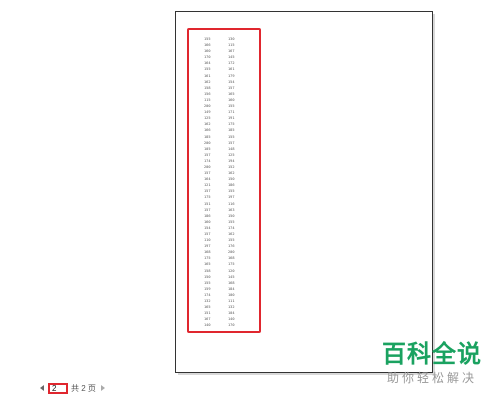 The image size is (500, 400). What do you see at coordinates (83, 388) in the screenshot?
I see `page-total-label: 共 2 页` at bounding box center [83, 388].